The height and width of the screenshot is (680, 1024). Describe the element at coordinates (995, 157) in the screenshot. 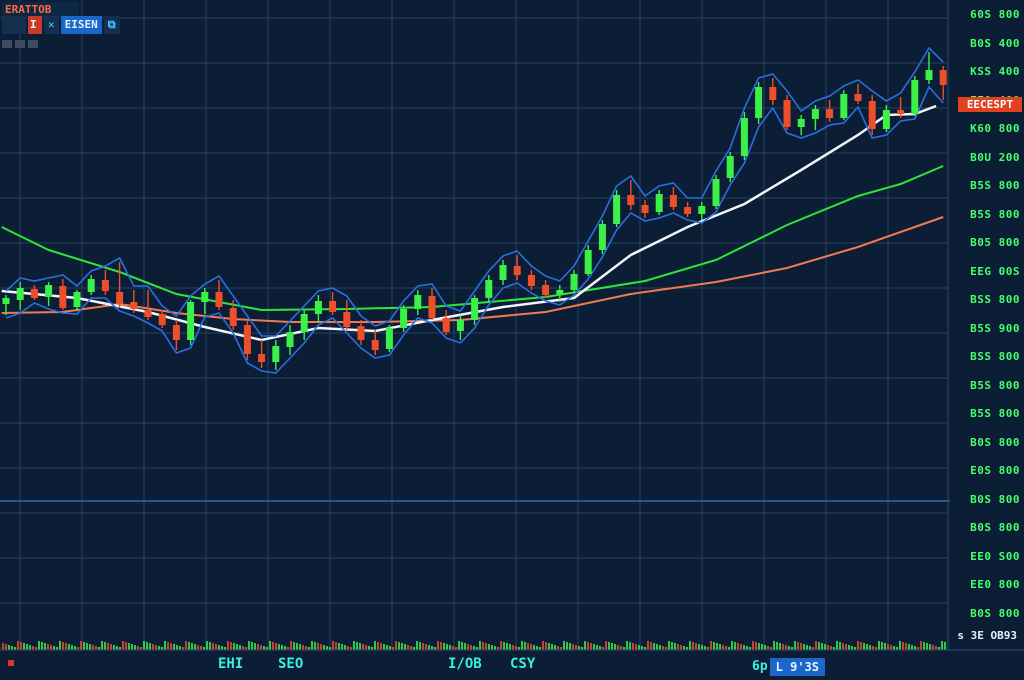

I see `price-axis-label: B0U 200` at that location.